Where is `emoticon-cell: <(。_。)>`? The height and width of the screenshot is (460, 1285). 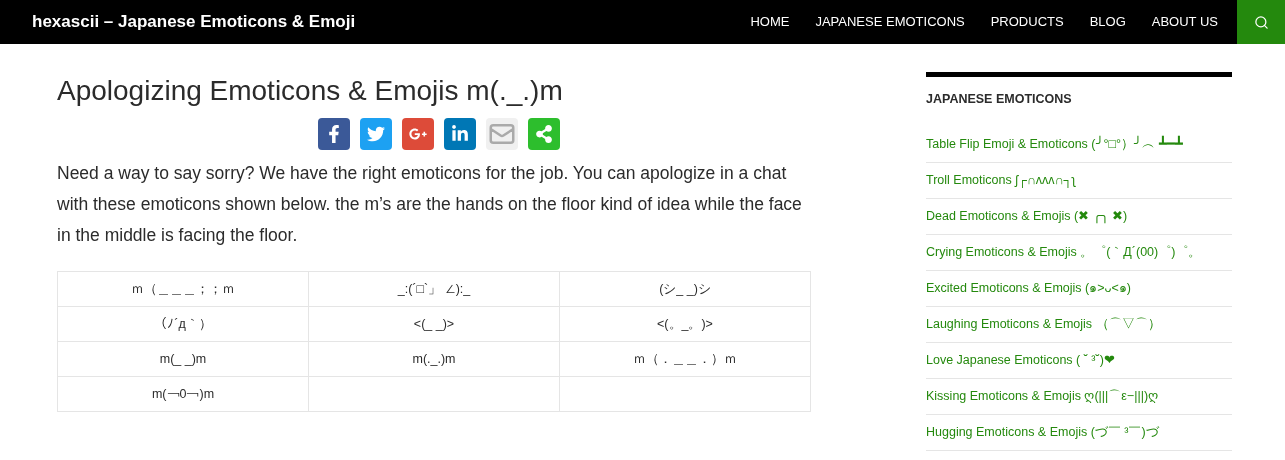
emoticon-cell: <(。_。)> is located at coordinates (685, 323).